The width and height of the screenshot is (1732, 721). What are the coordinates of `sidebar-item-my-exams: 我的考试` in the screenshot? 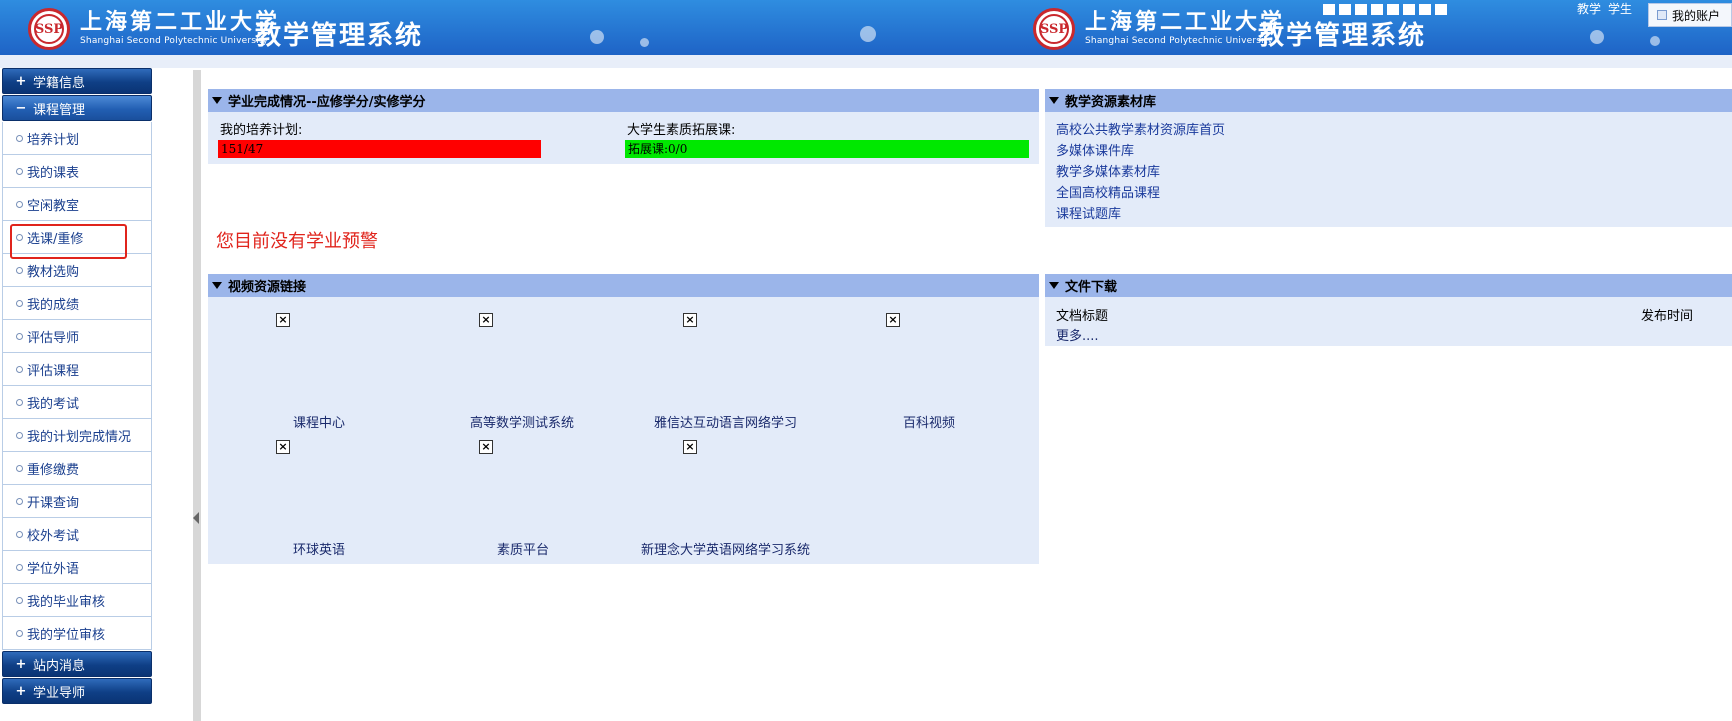 It's located at (77, 402).